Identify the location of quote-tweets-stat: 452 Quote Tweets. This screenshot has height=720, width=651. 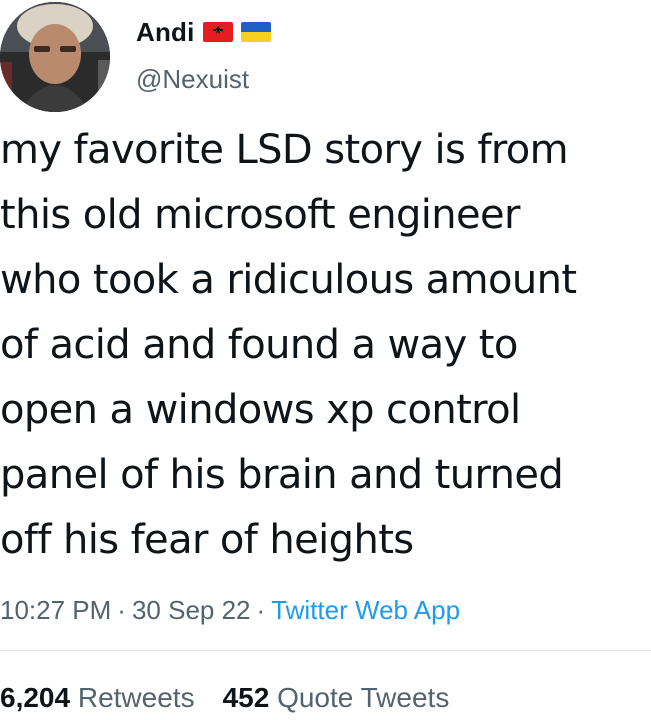
(336, 697).